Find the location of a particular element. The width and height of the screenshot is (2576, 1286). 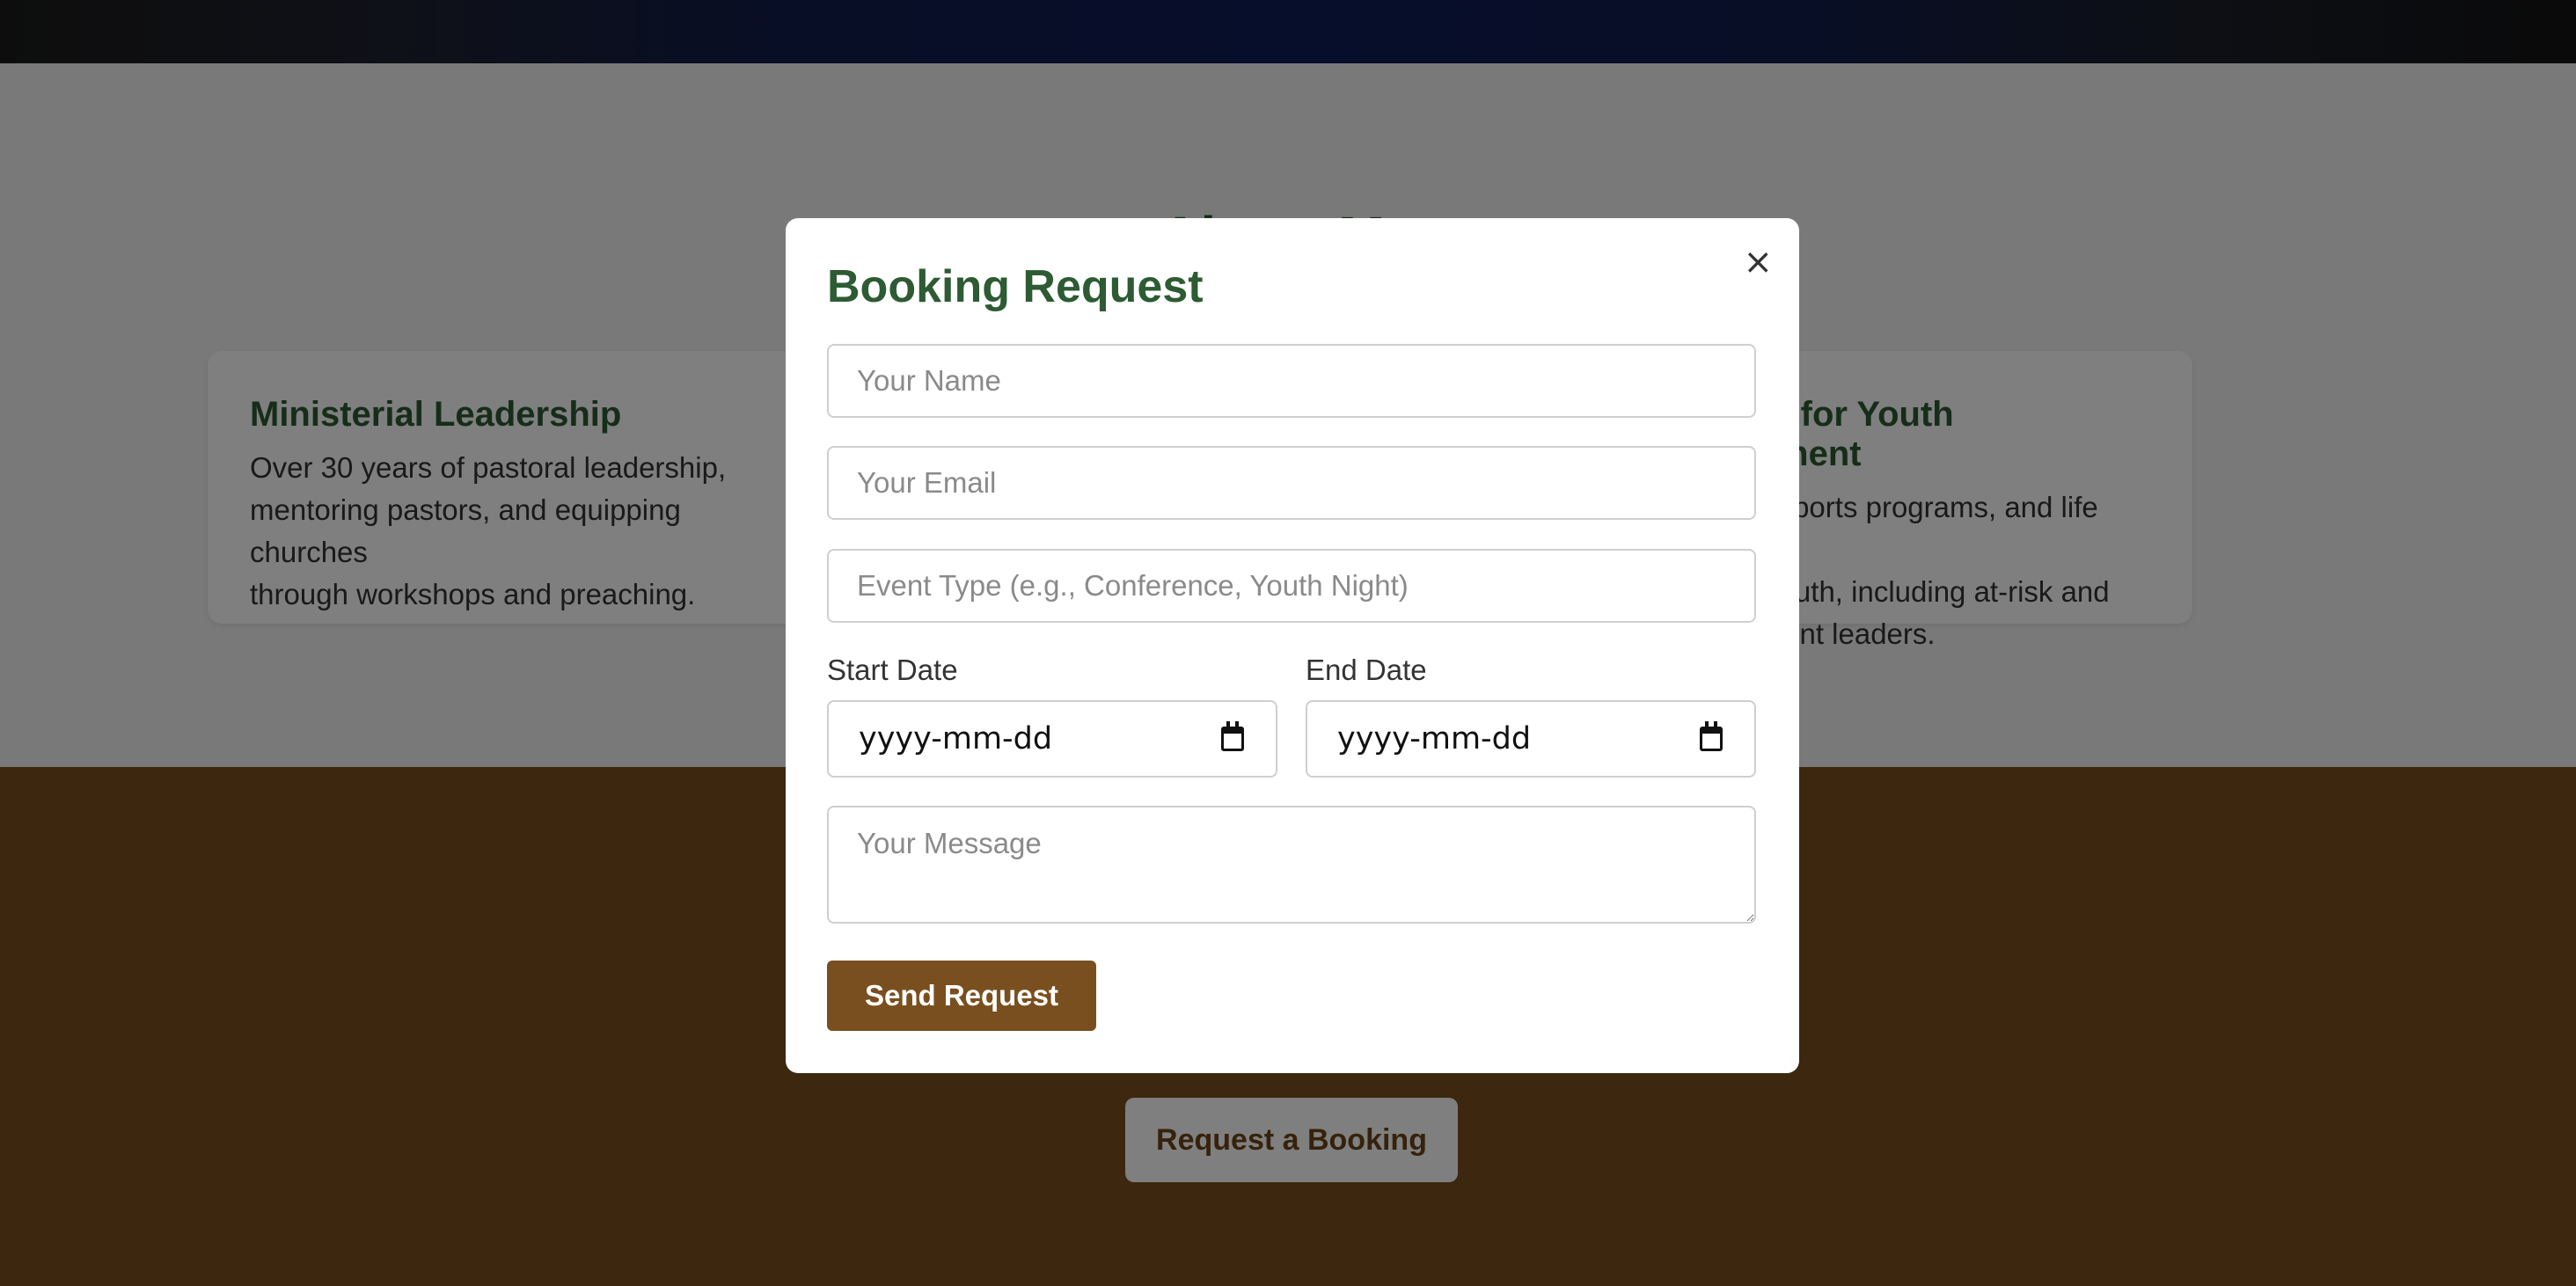

modal-title: Booking Request is located at coordinates (1015, 286).